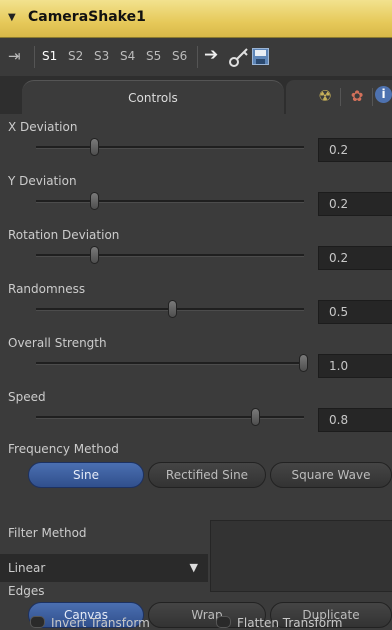  Describe the element at coordinates (100, 623) in the screenshot. I see `invert-transform-label: Invert Transform` at that location.